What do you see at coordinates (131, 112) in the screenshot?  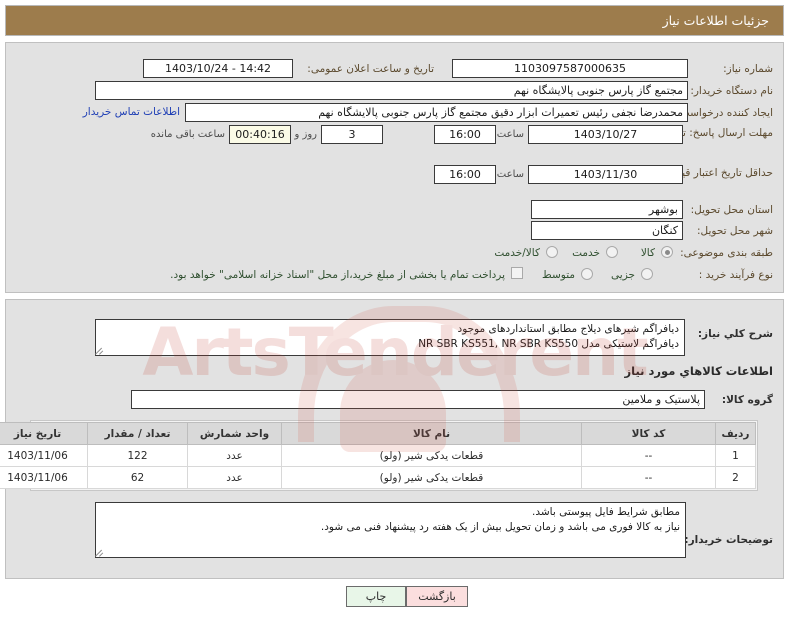 I see `buyer-contact-link: اطلاعات تماس خریدار` at bounding box center [131, 112].